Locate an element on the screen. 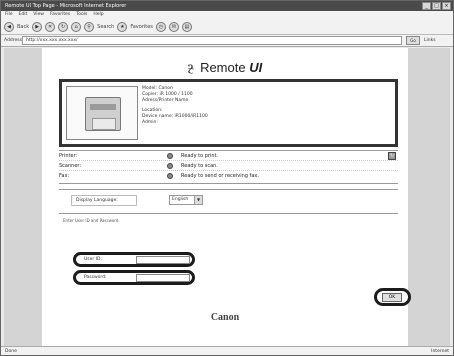 This screenshot has width=454, height=356. device-image is located at coordinates (102, 113).